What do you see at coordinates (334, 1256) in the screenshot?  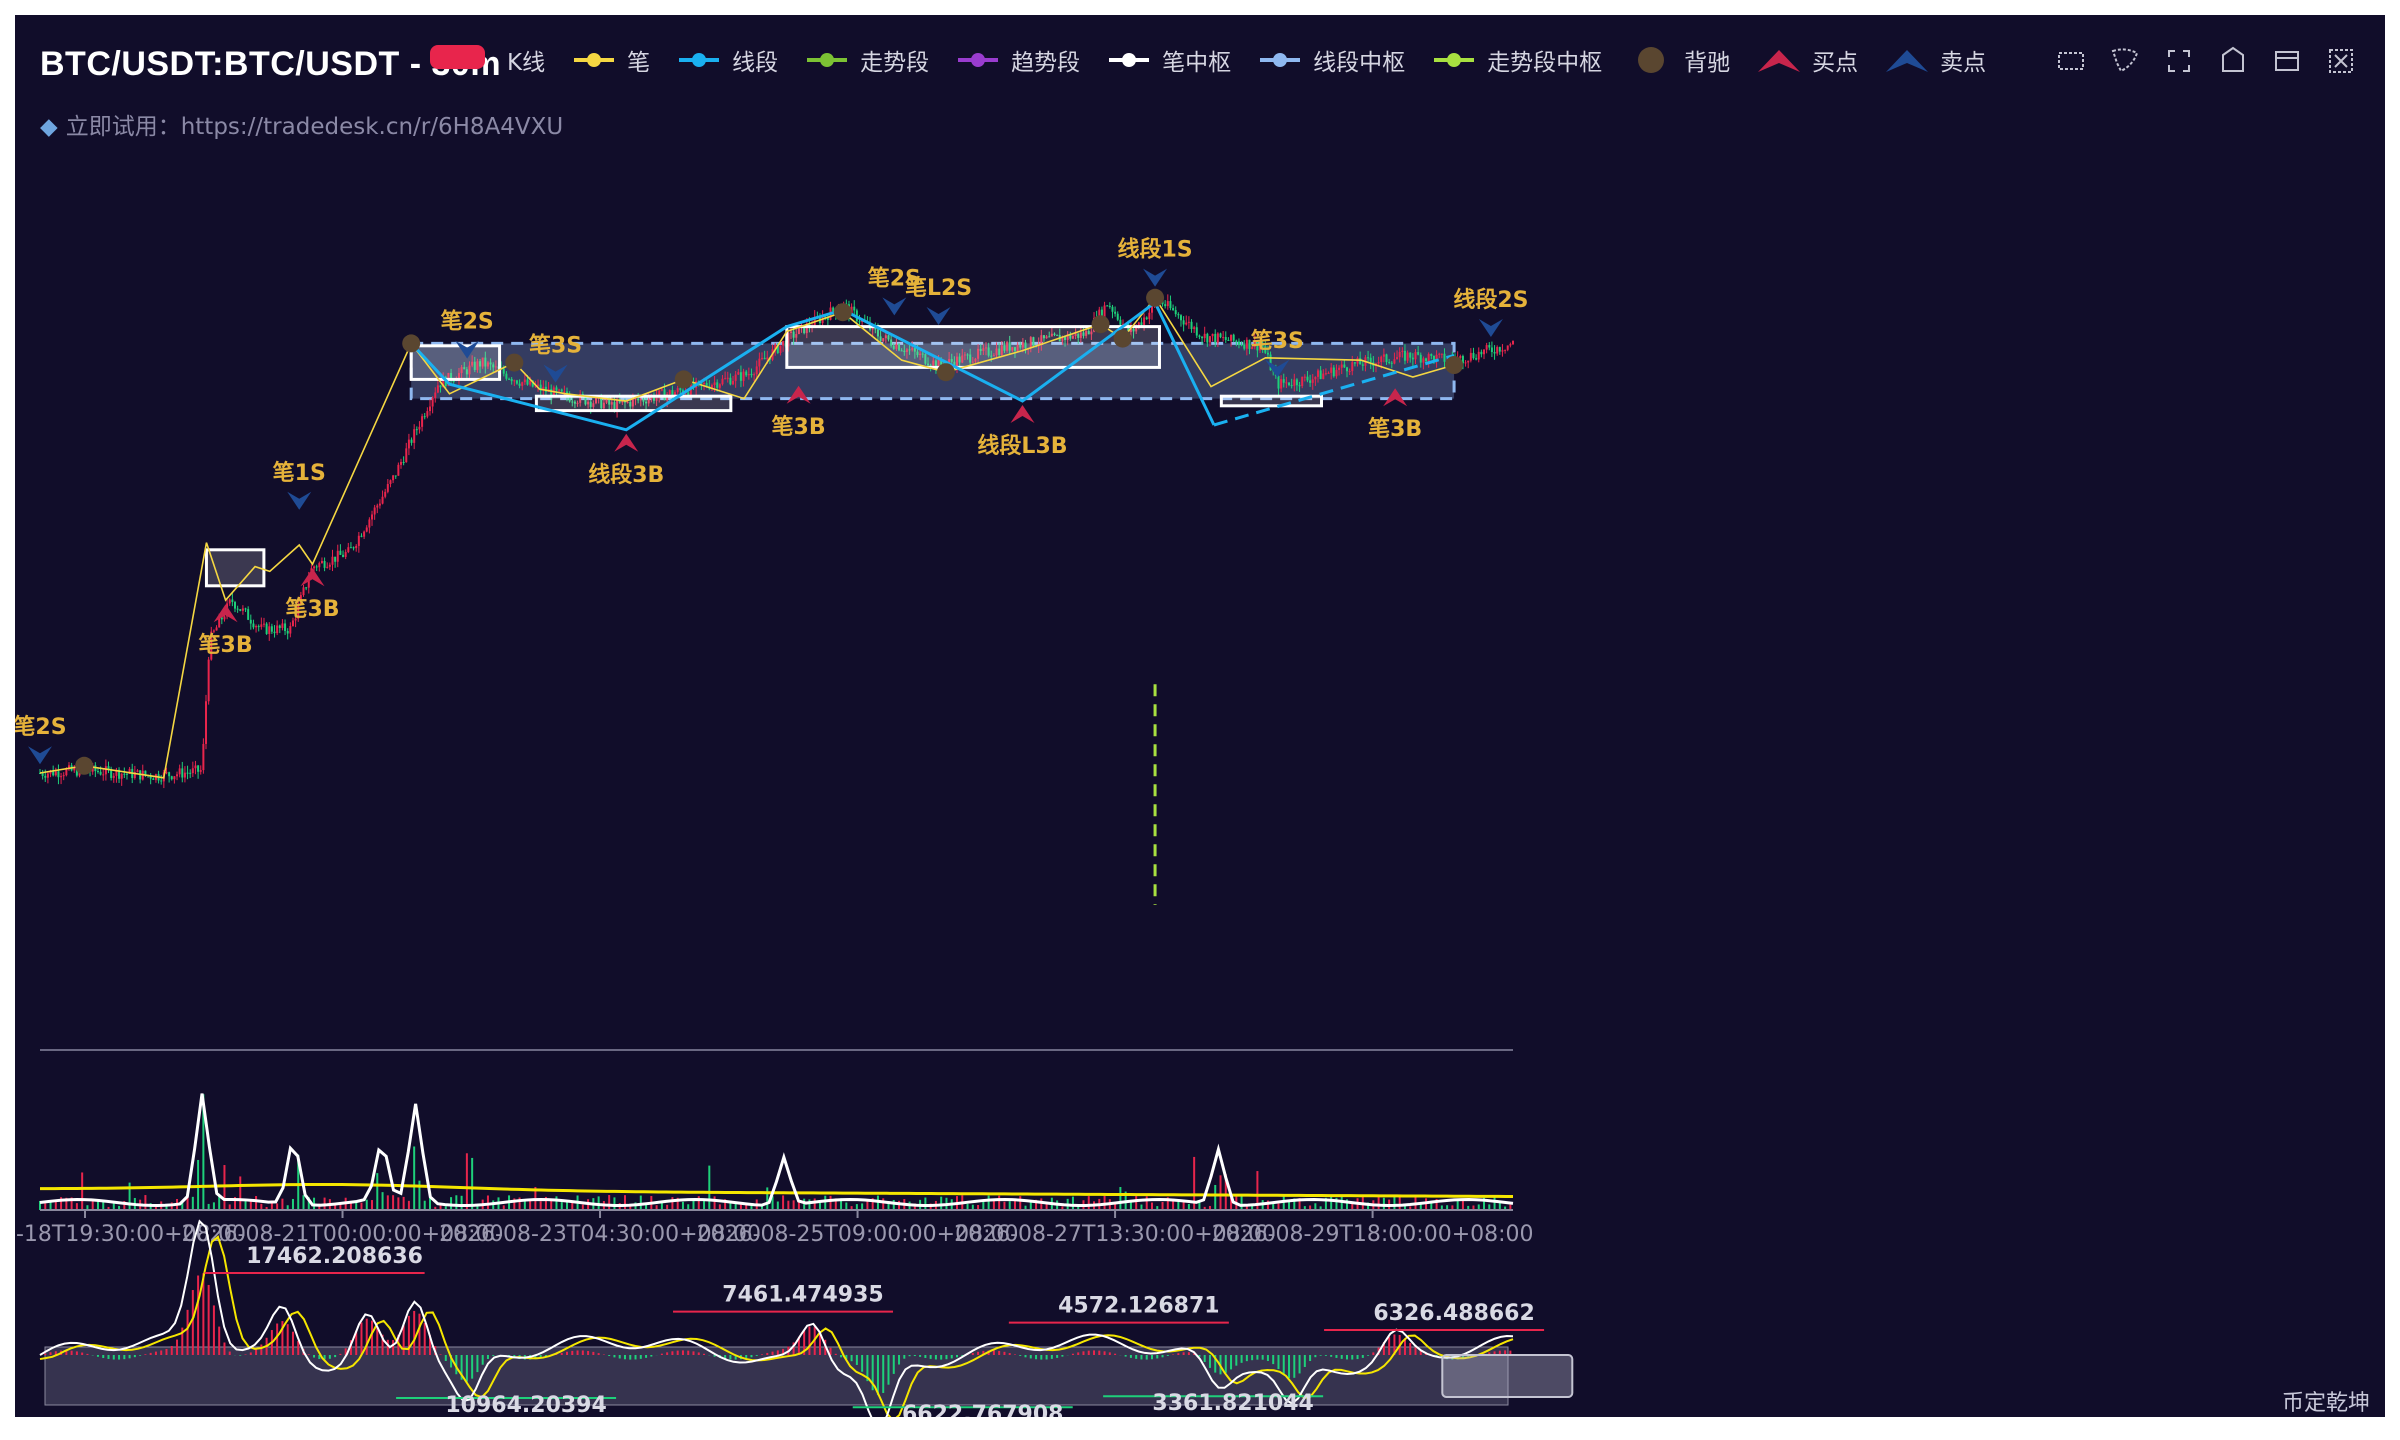 I see `macd-value-label-0: 17462.208636` at bounding box center [334, 1256].